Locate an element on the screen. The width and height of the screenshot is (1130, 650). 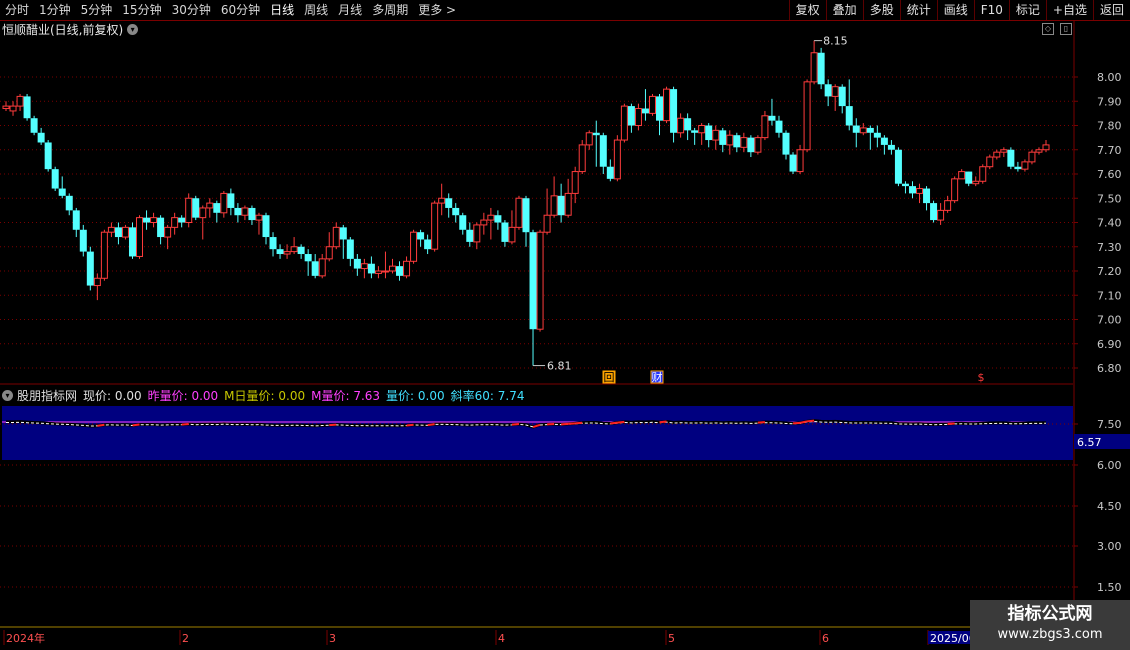
toolbar-action-button: 标记 is located at coordinates (1027, 10).